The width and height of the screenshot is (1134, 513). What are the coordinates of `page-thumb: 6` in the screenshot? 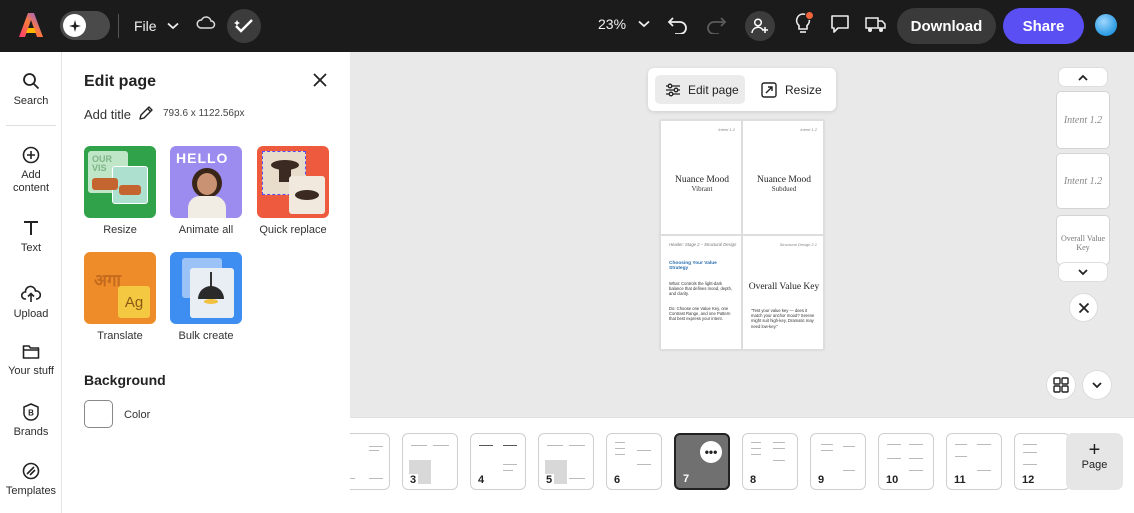 It's located at (634, 461).